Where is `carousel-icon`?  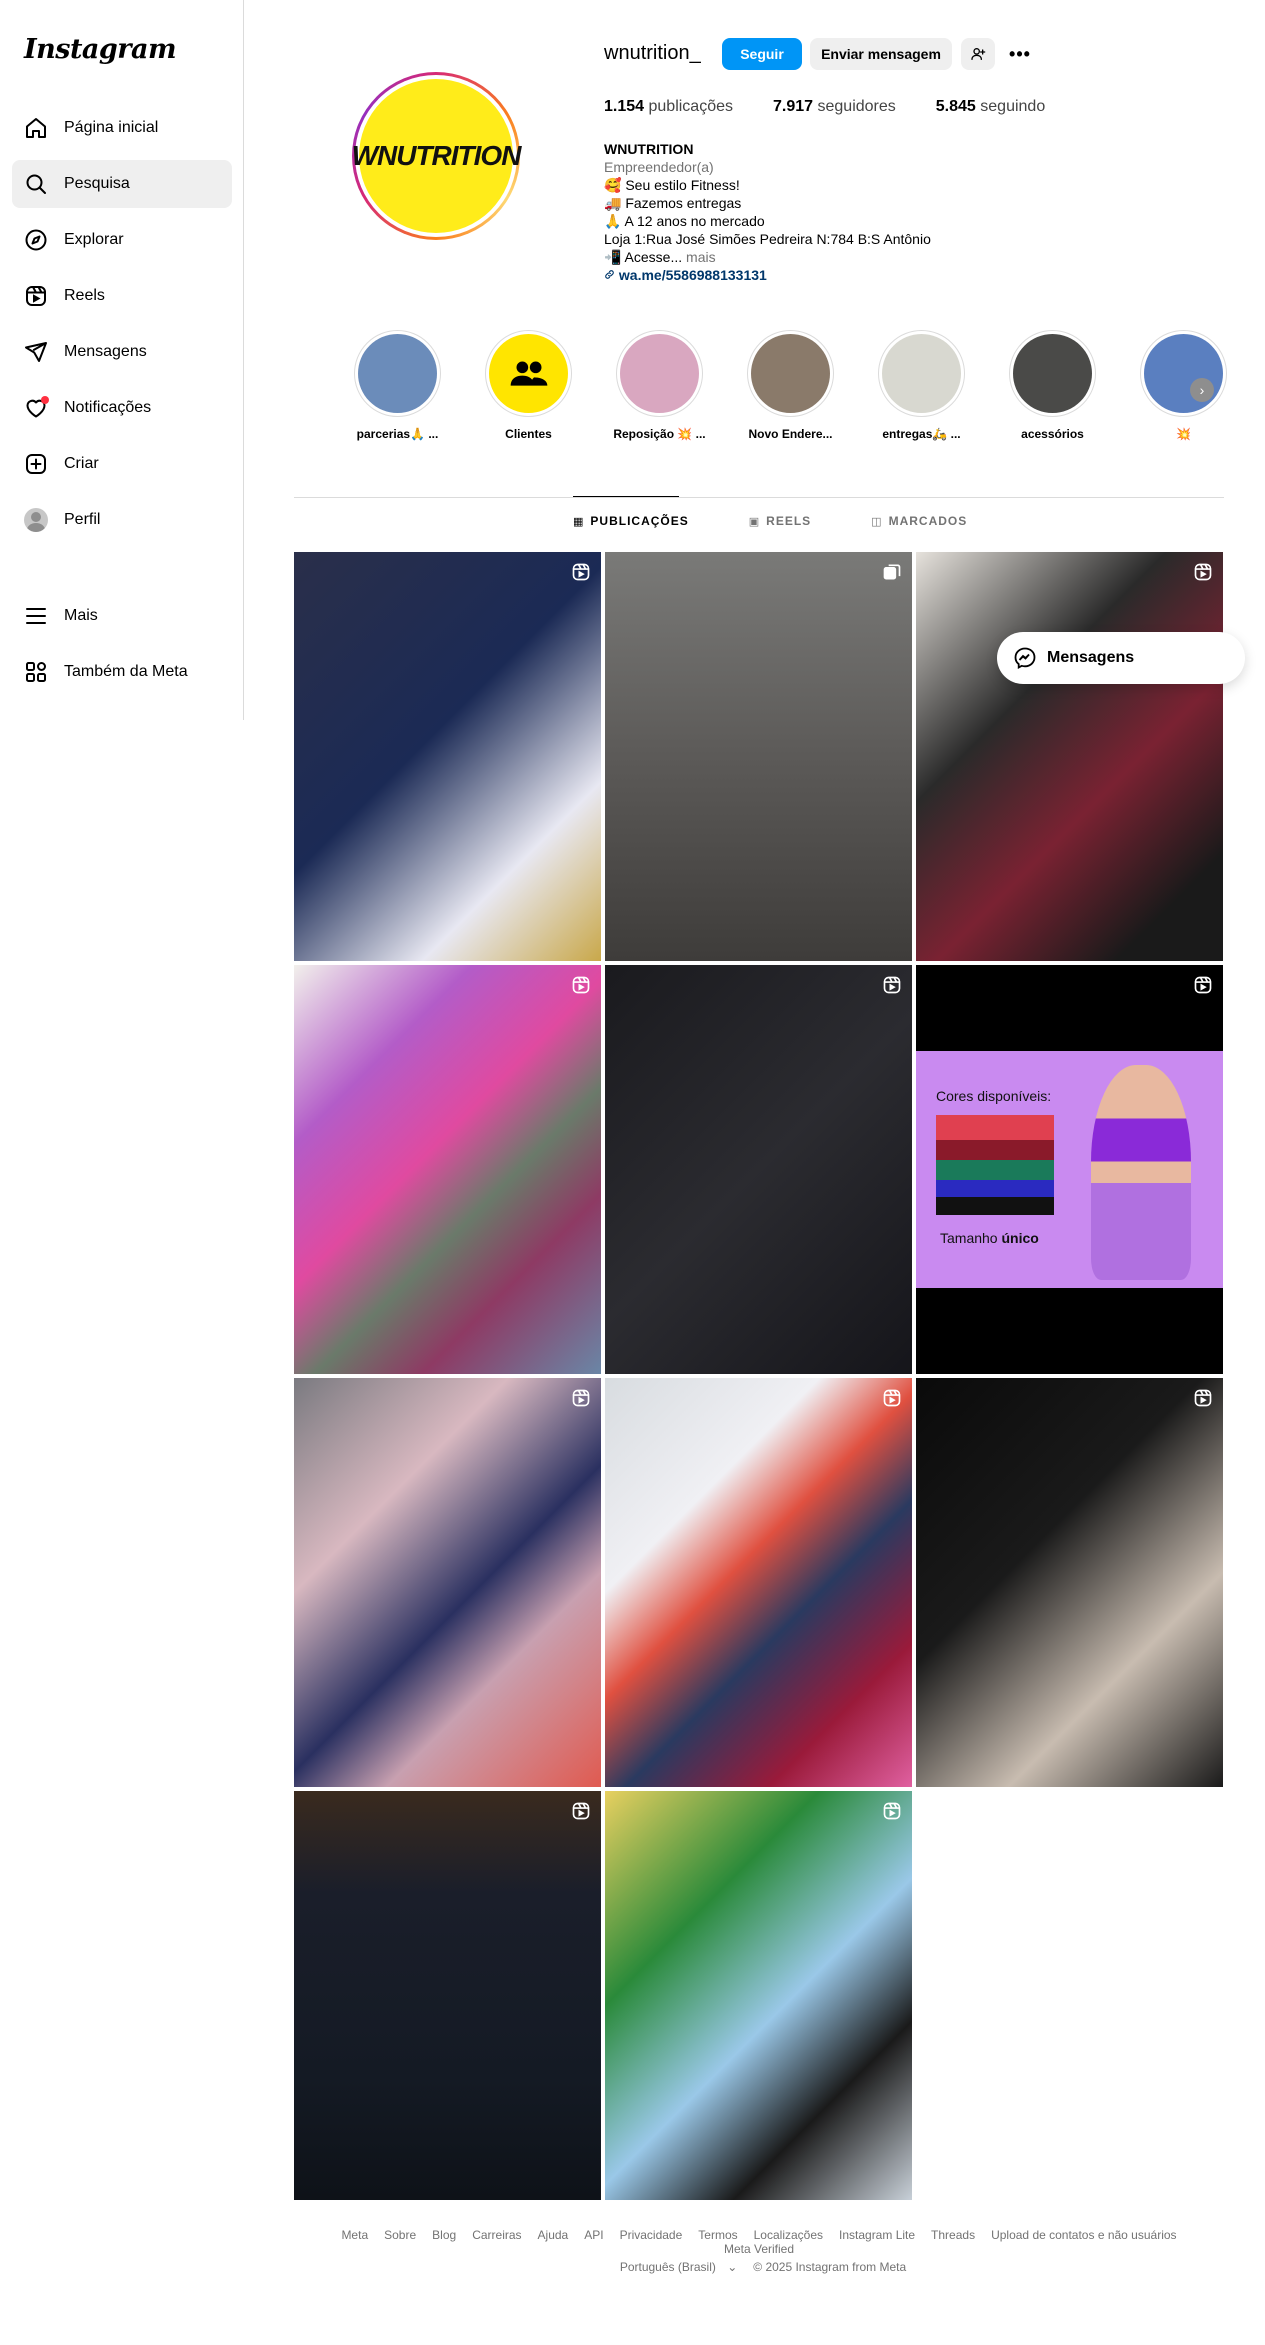
carousel-icon is located at coordinates (892, 572).